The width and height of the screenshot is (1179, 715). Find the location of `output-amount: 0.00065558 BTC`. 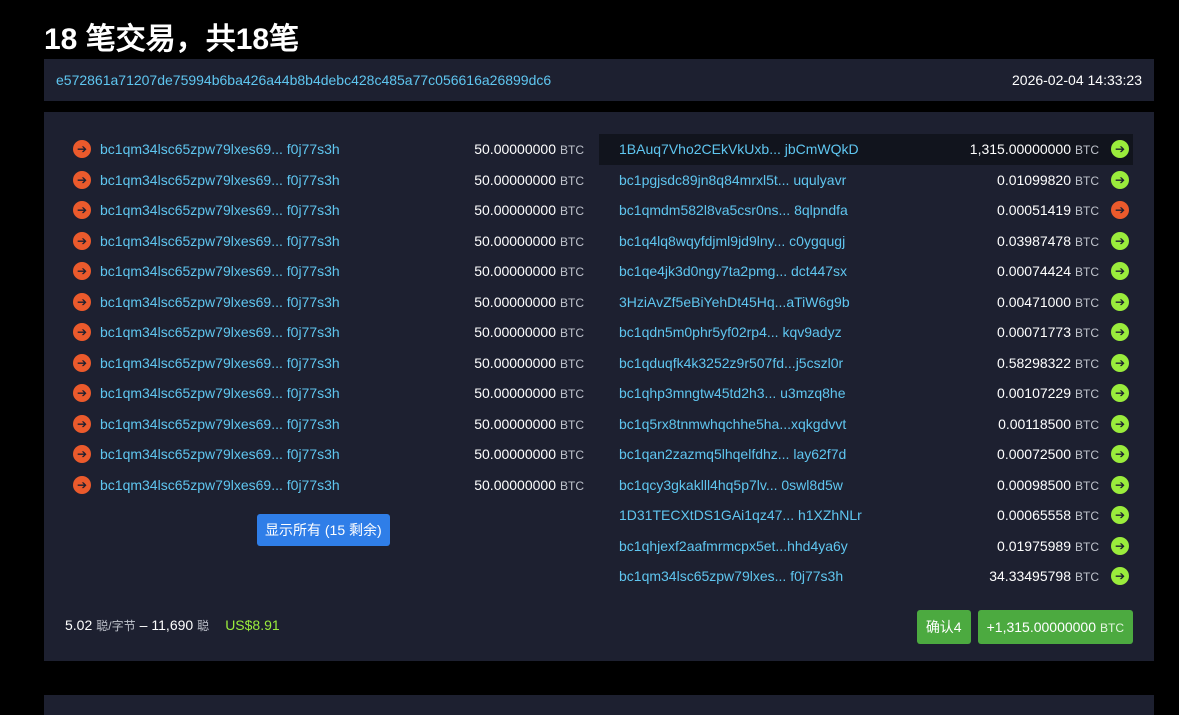

output-amount: 0.00065558 BTC is located at coordinates (989, 515).